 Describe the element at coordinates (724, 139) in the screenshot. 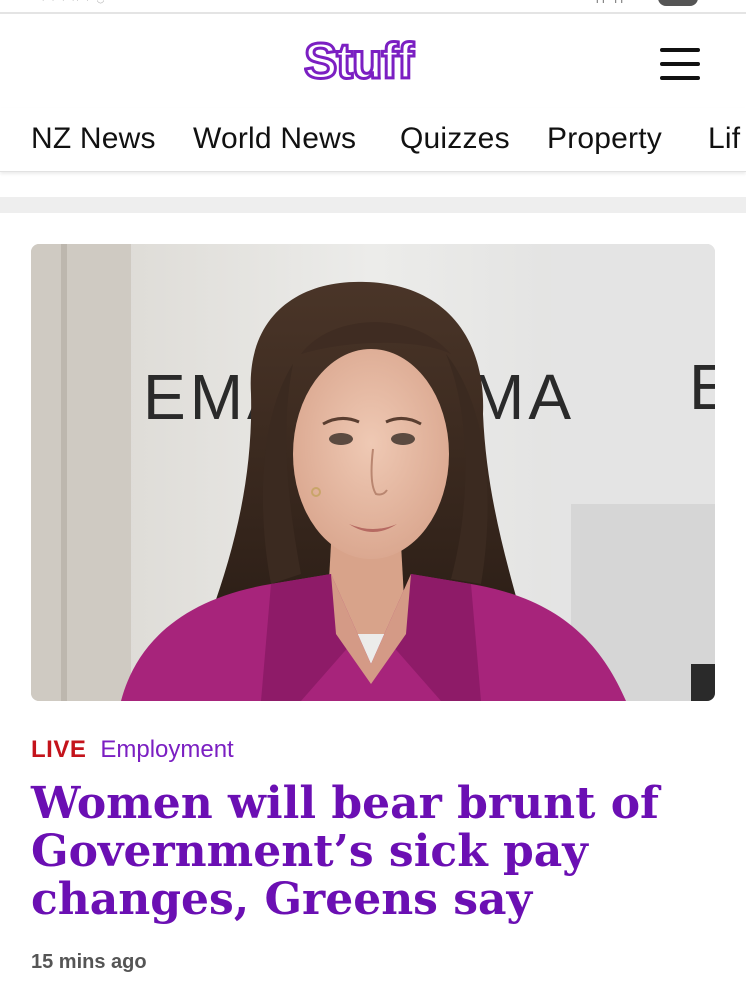

I see `nav-item-lifestyle: Lif` at that location.